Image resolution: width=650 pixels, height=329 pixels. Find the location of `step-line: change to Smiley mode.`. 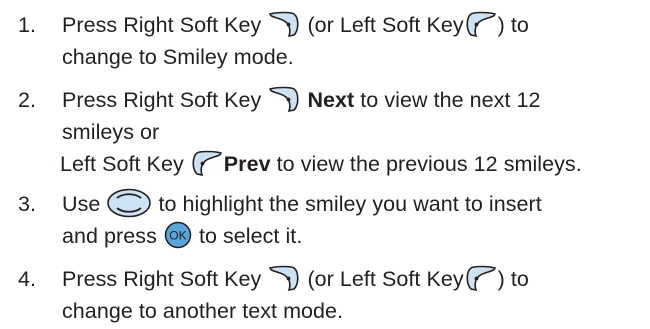

step-line: change to Smiley mode. is located at coordinates (178, 57).